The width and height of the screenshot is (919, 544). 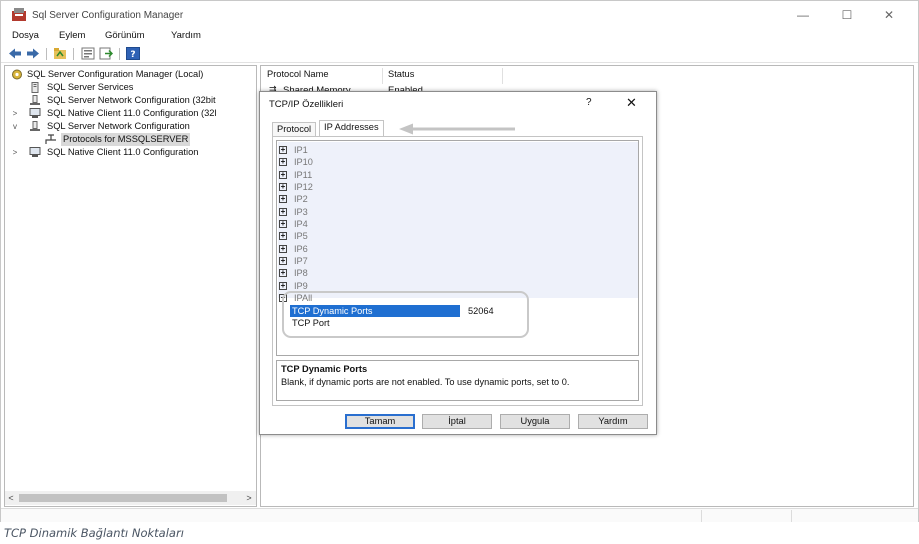 What do you see at coordinates (459, 36) in the screenshot?
I see `menu-bar: Dosya Eylem Görünüm Yardım` at bounding box center [459, 36].